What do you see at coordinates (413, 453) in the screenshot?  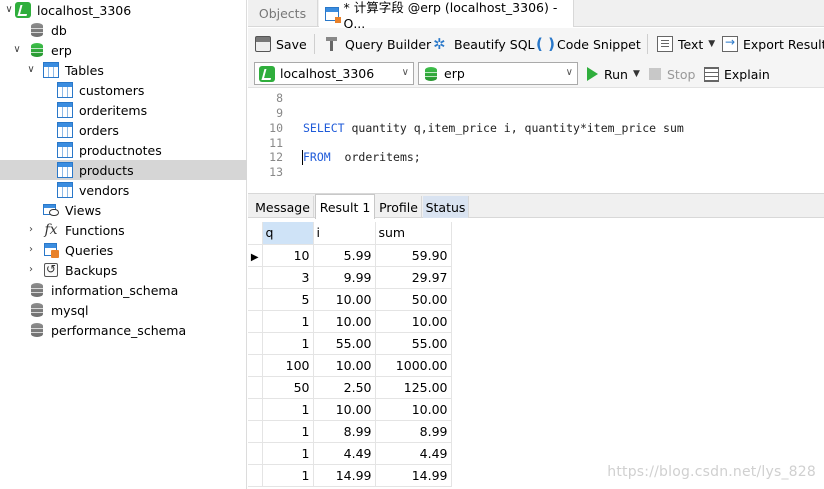 I see `table-cell-sum: 4.49` at bounding box center [413, 453].